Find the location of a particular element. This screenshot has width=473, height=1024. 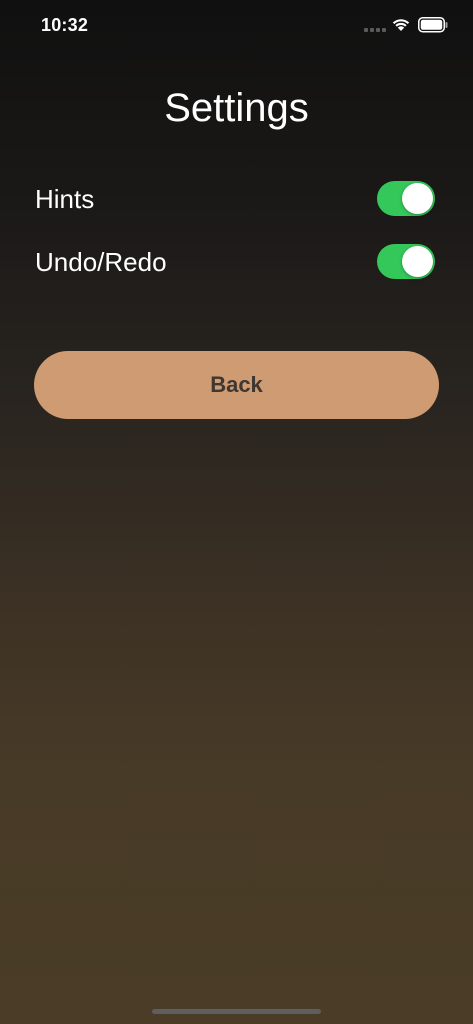

setting-row-undo-redo: Undo/Redo is located at coordinates (235, 263).